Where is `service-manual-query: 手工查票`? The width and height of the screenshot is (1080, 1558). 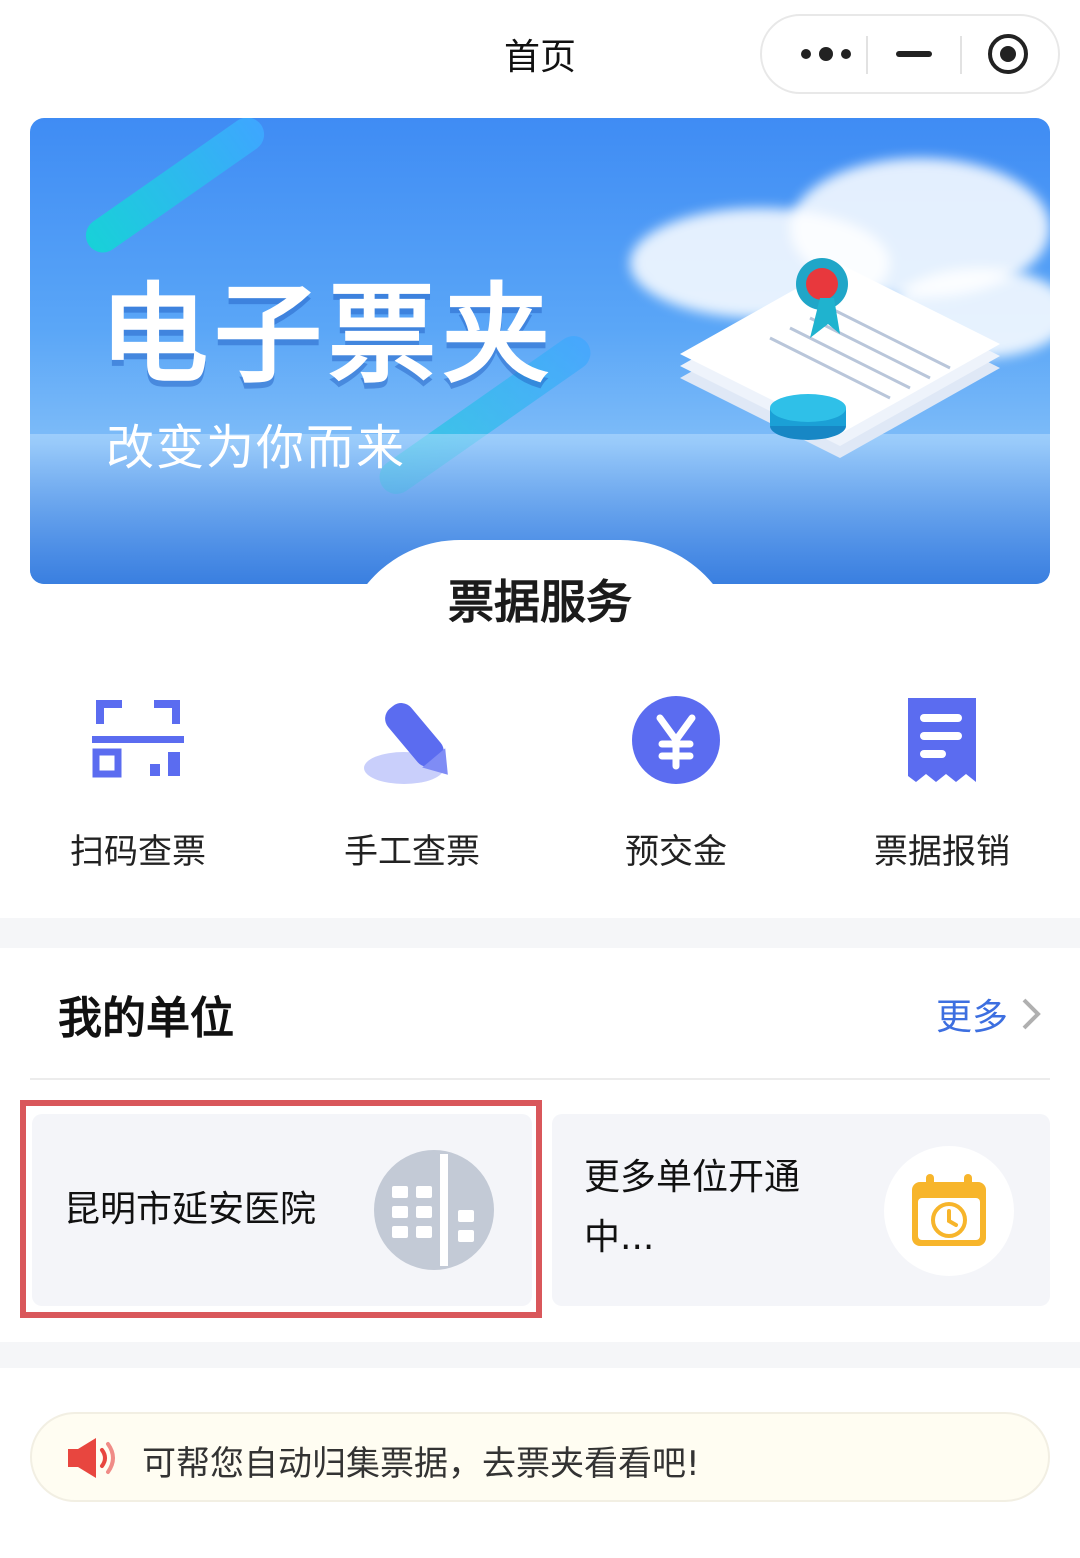
service-manual-query: 手工查票 is located at coordinates (412, 781).